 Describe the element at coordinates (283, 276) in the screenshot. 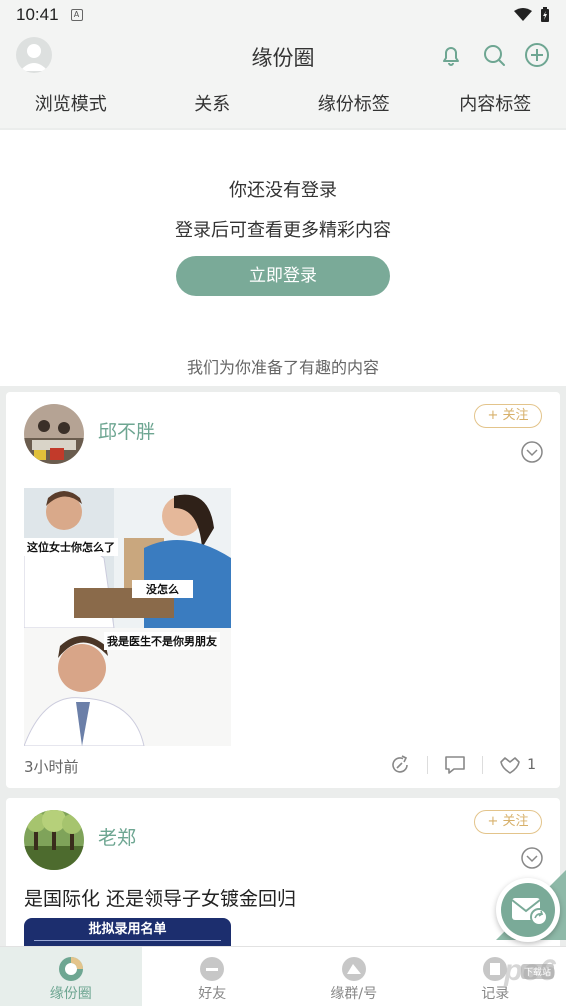

I see `login-button: 立即登录` at that location.